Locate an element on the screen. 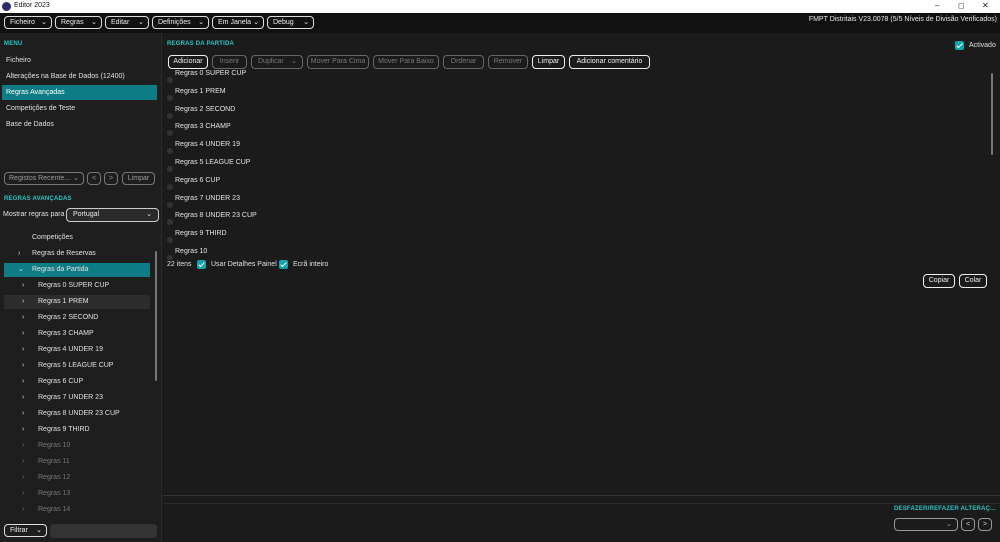 The image size is (1000, 542). rules-list-scrollbar is located at coordinates (992, 114).